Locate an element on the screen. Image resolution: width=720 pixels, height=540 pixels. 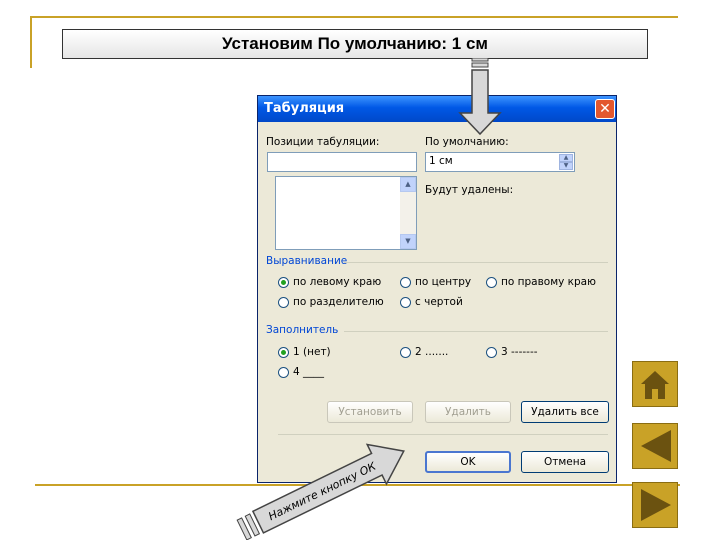
hint-text: Нажмите кнопку ОК is located at coordinates (322, 491).